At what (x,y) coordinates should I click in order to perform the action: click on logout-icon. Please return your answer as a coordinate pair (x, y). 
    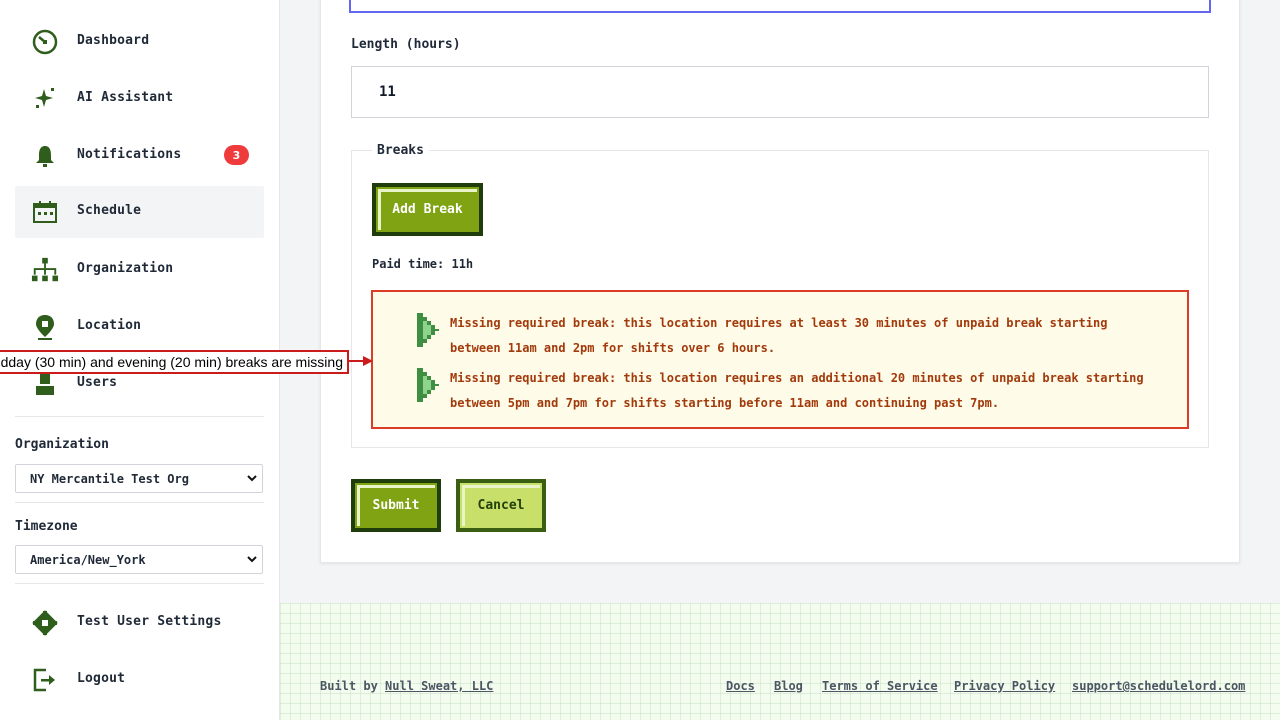
    Looking at the image, I should click on (45, 680).